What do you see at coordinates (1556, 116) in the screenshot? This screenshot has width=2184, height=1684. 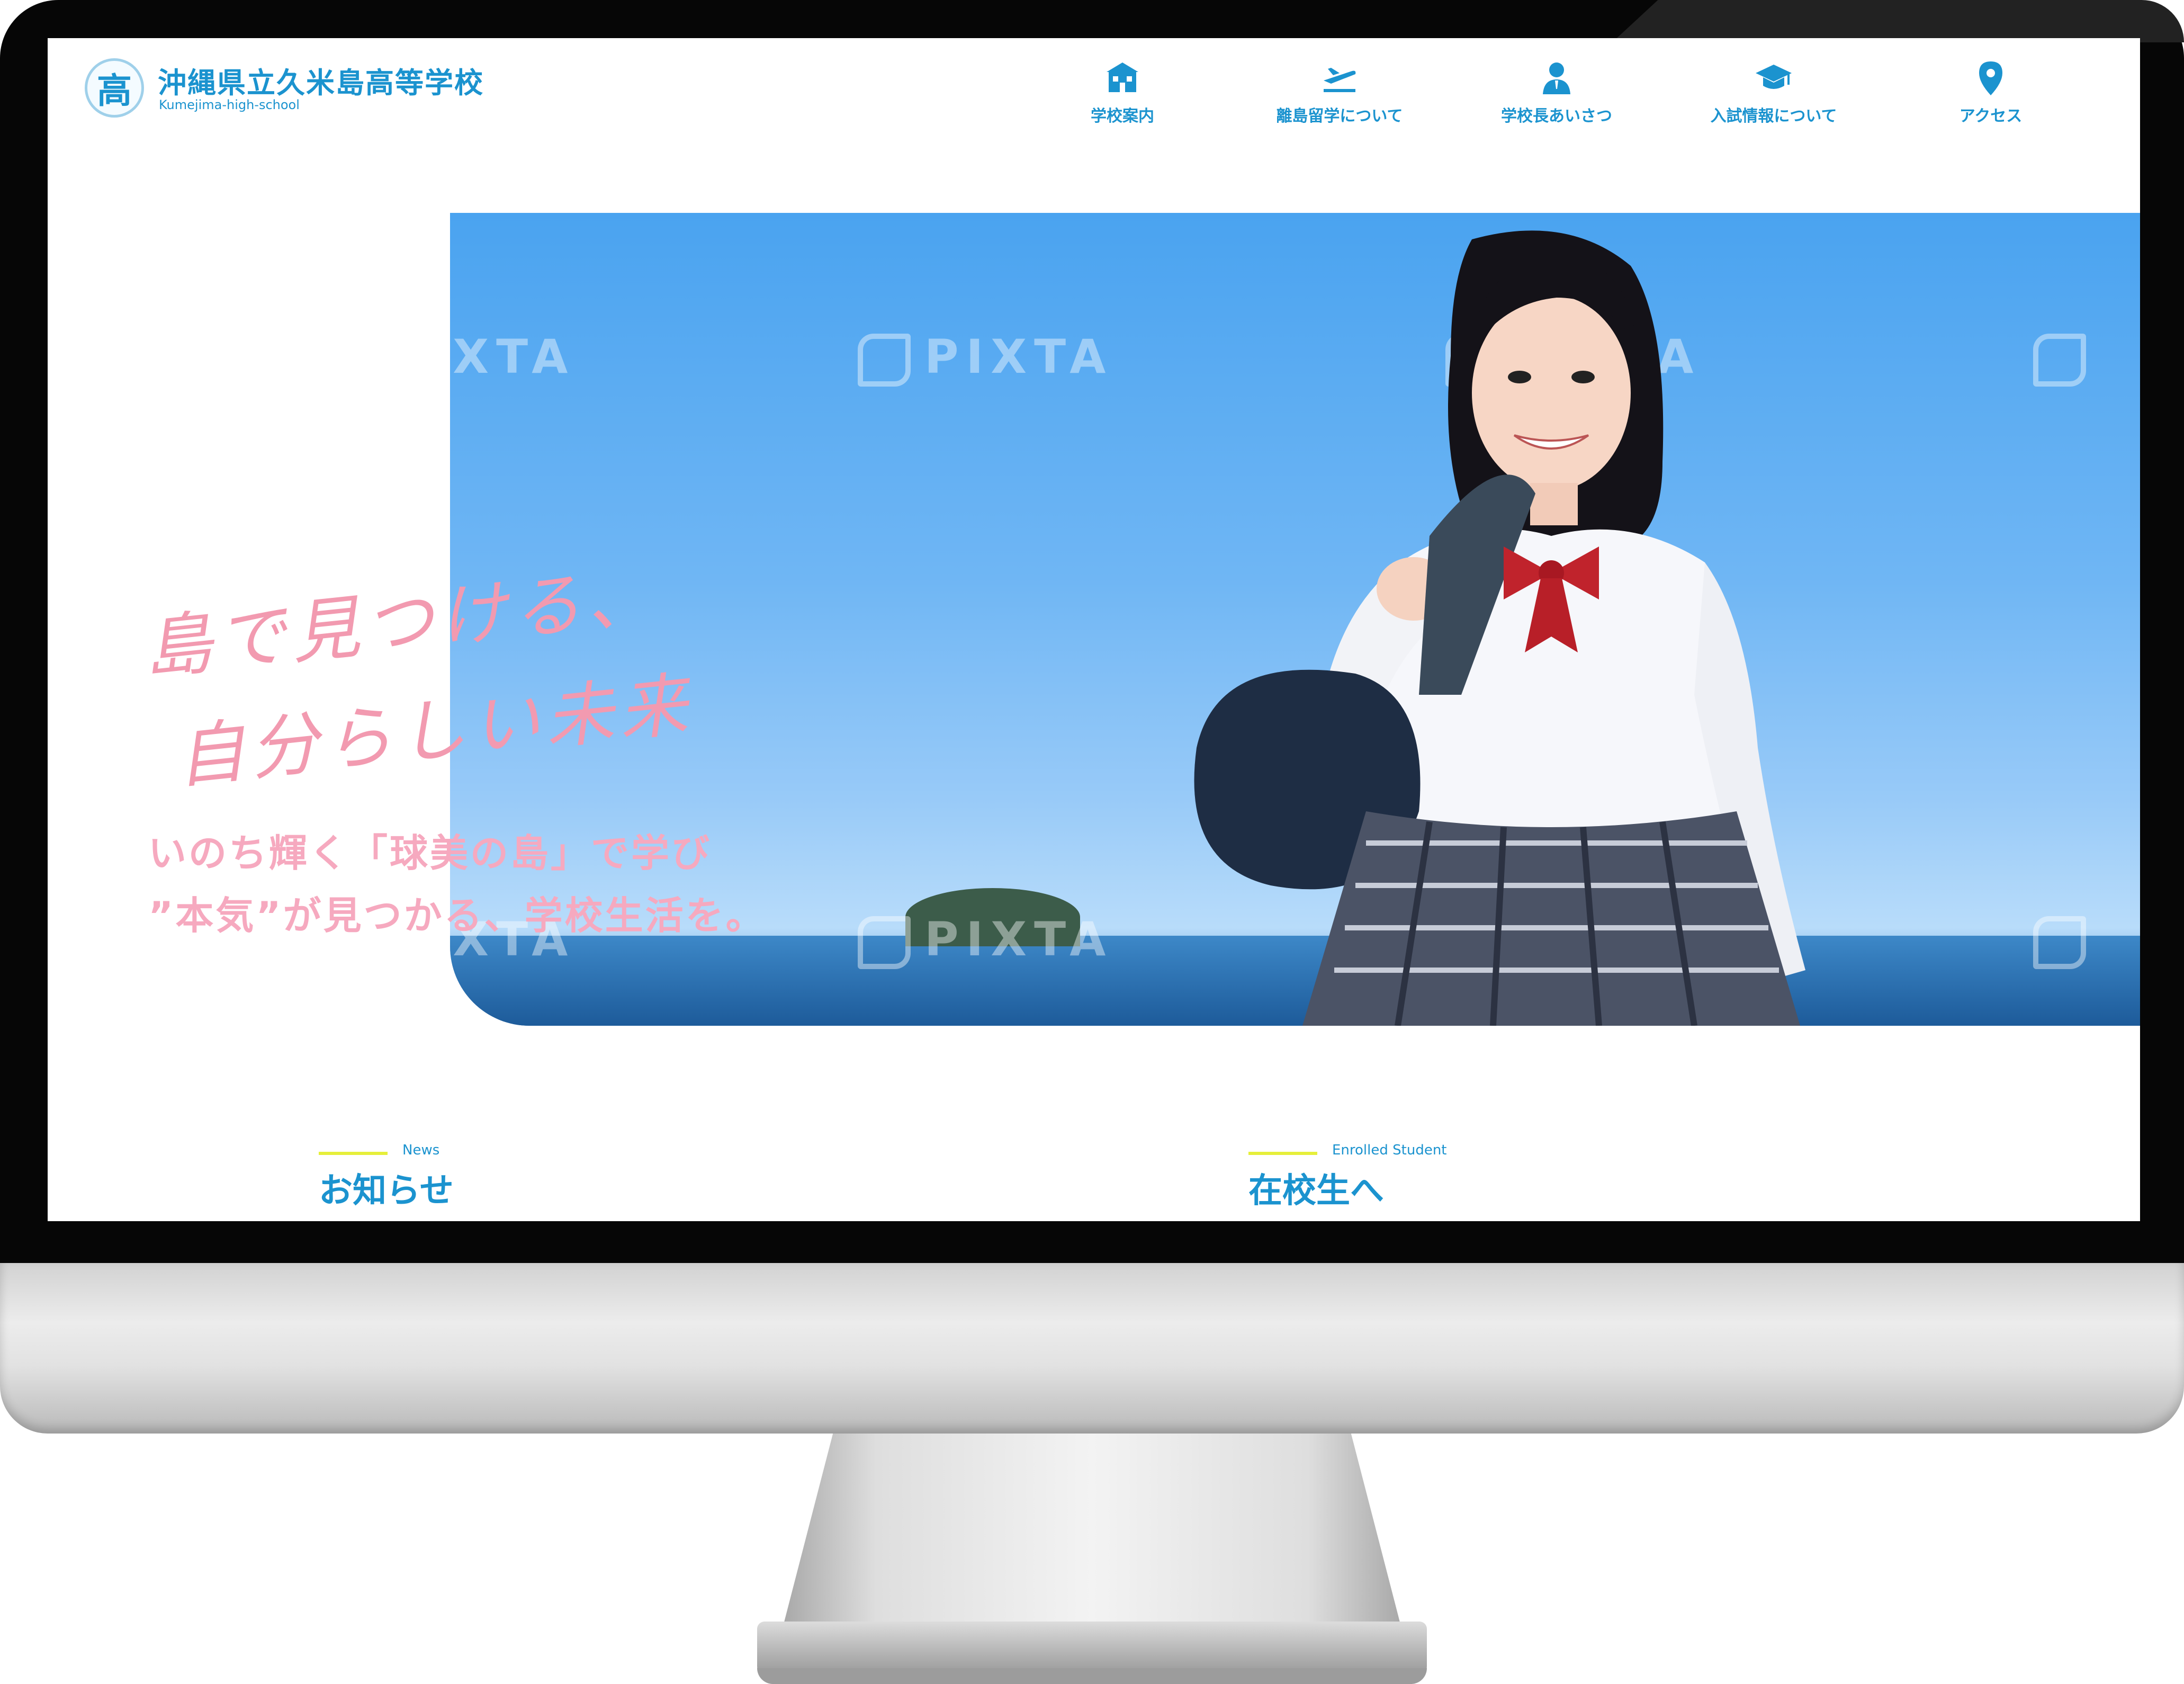 I see `nav-label: 学校長あいさつ` at bounding box center [1556, 116].